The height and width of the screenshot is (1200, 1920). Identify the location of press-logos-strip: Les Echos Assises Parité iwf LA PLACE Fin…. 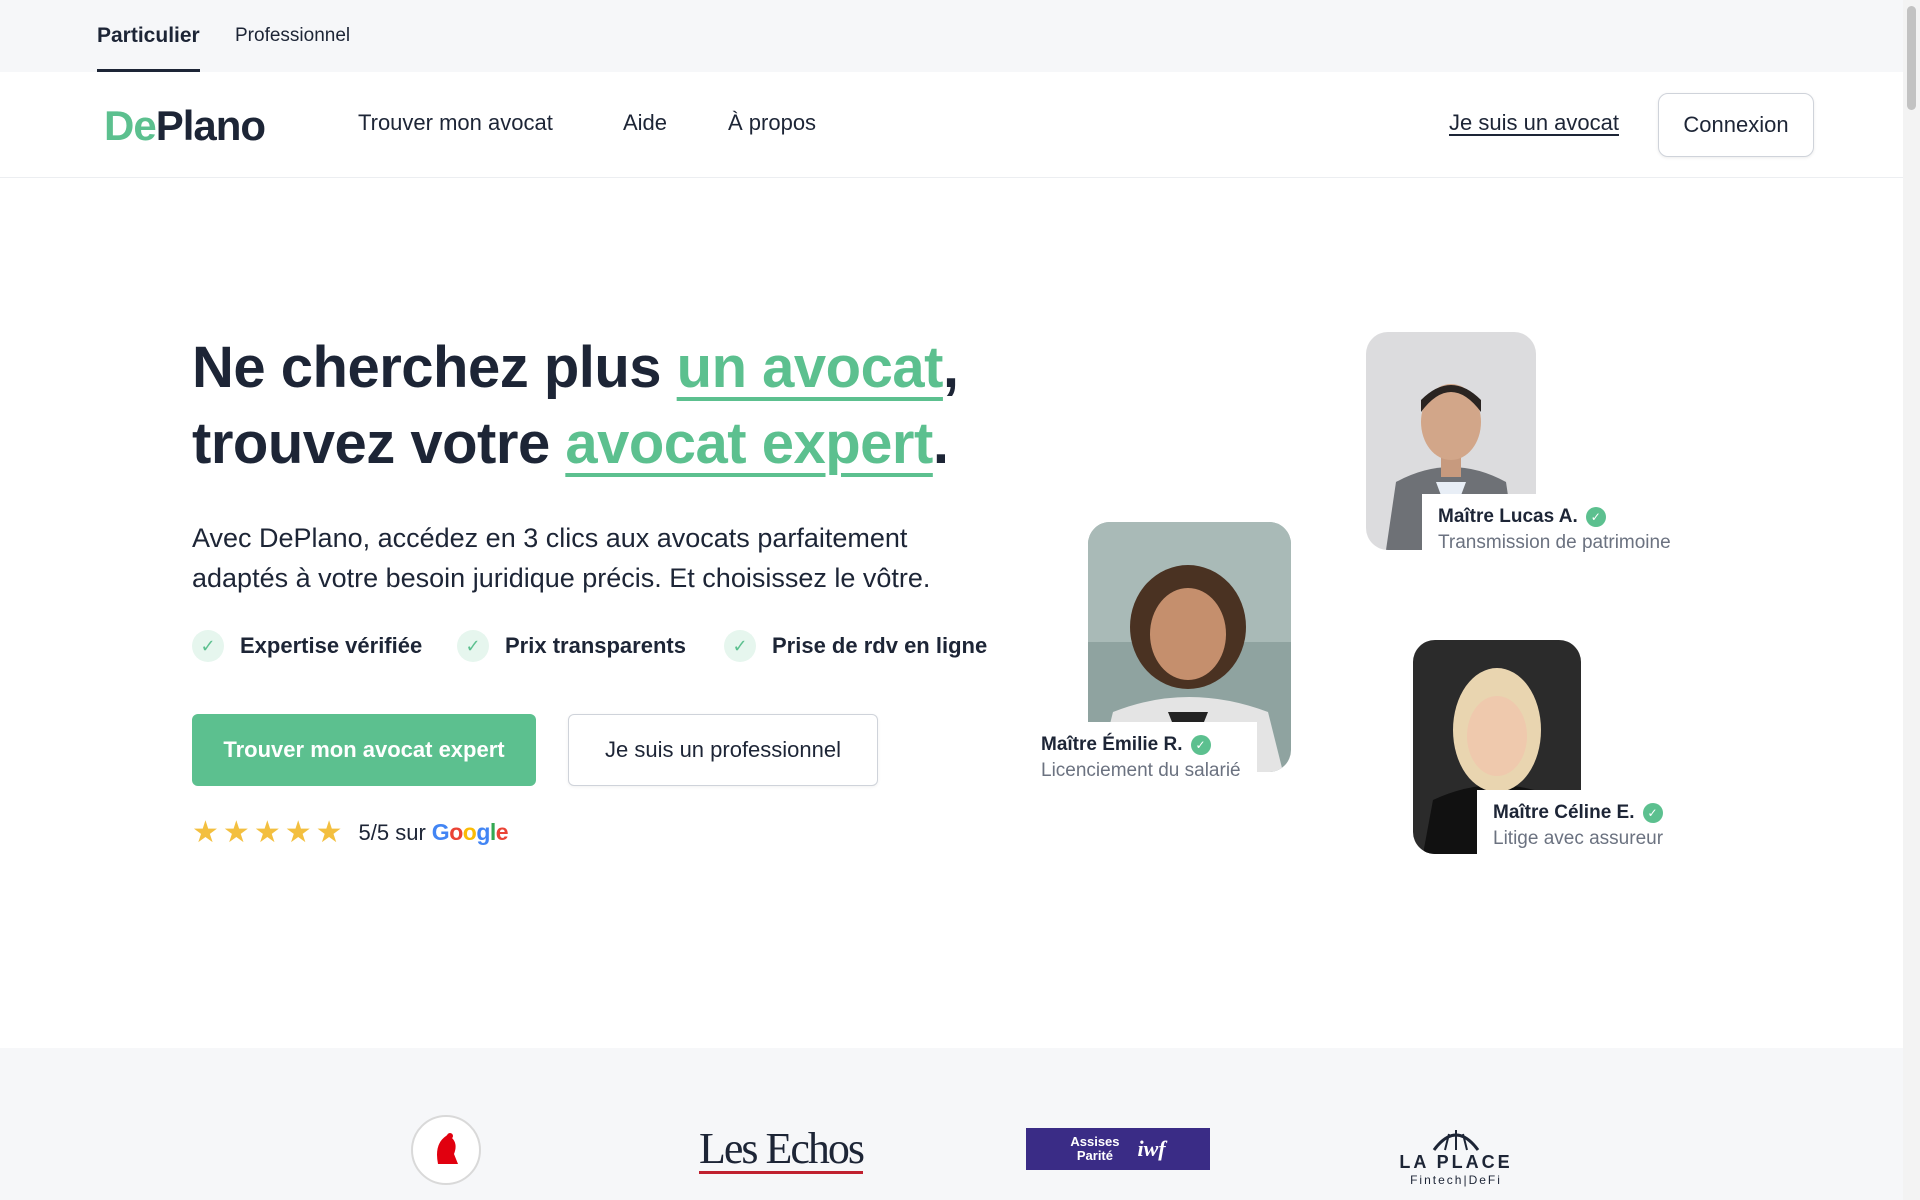
(951, 1124).